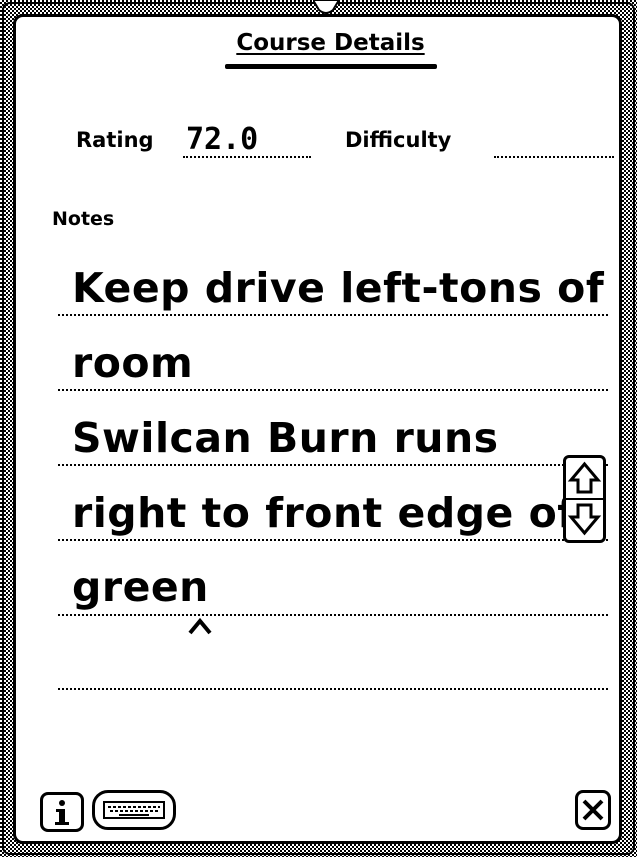 Image resolution: width=637 pixels, height=857 pixels. Describe the element at coordinates (200, 626) in the screenshot. I see `insertion-caret-icon` at that location.